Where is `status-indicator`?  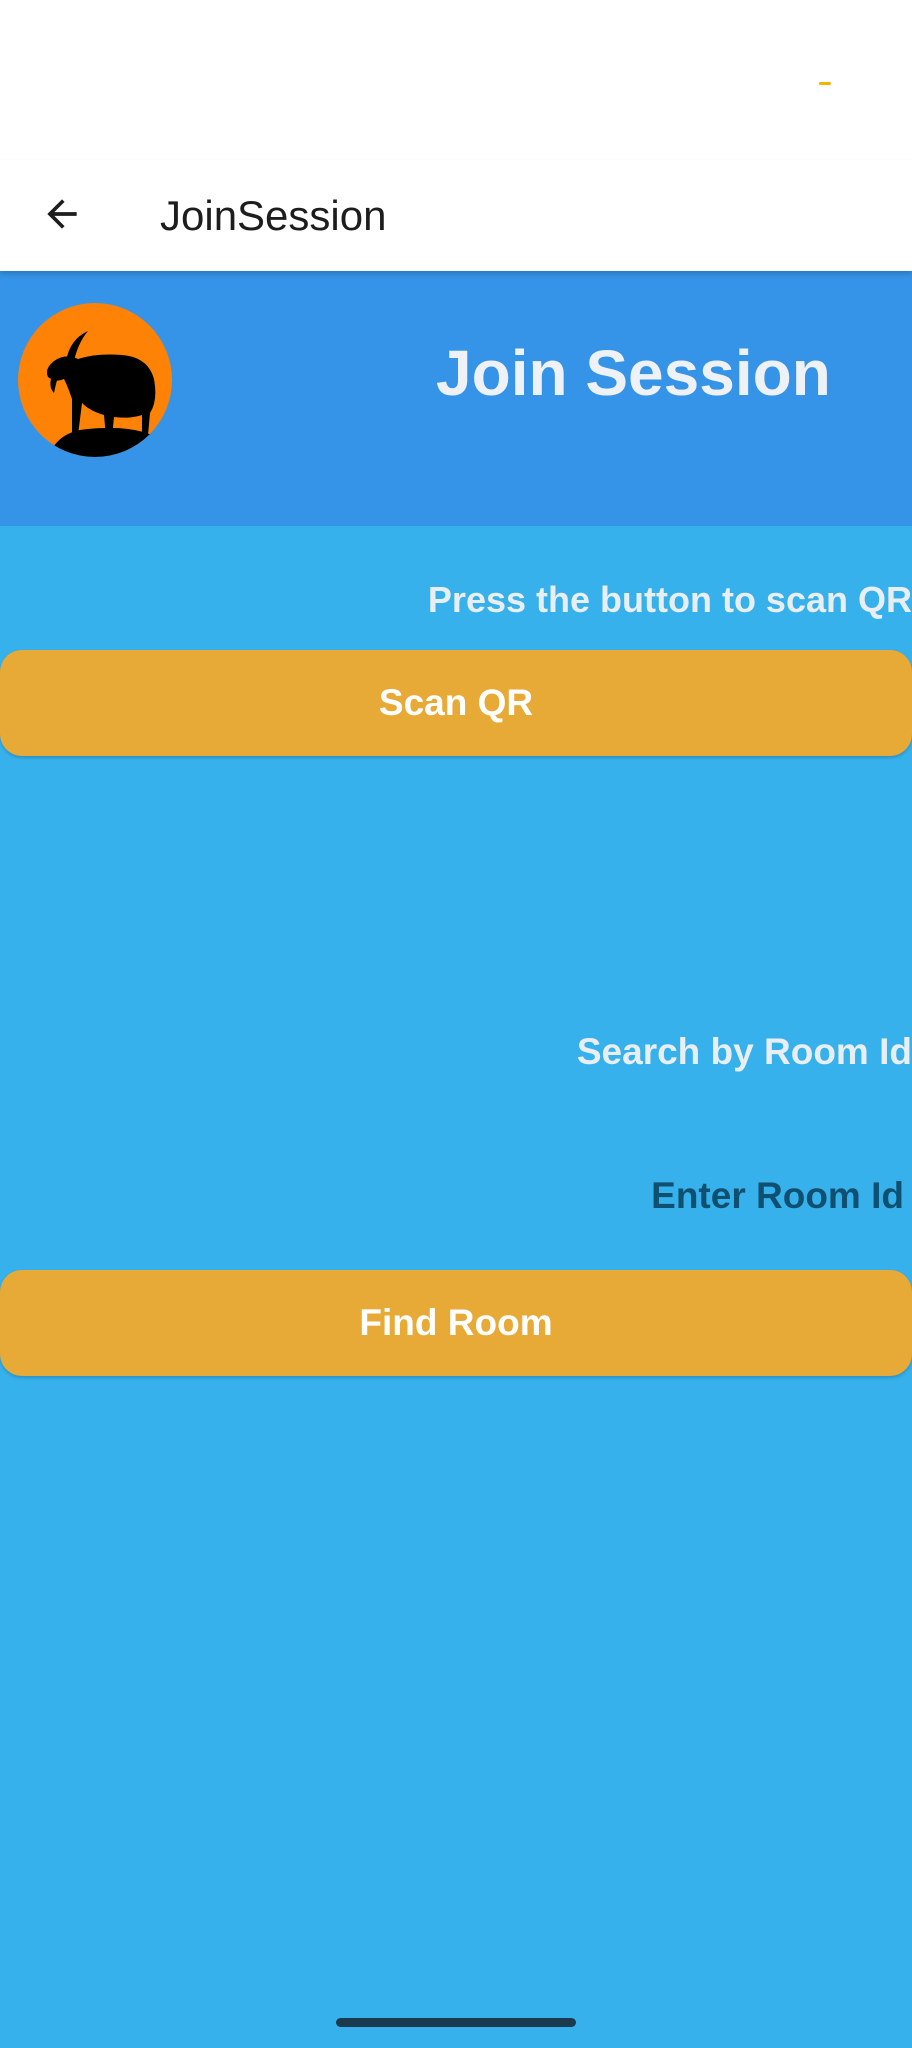
status-indicator is located at coordinates (825, 83).